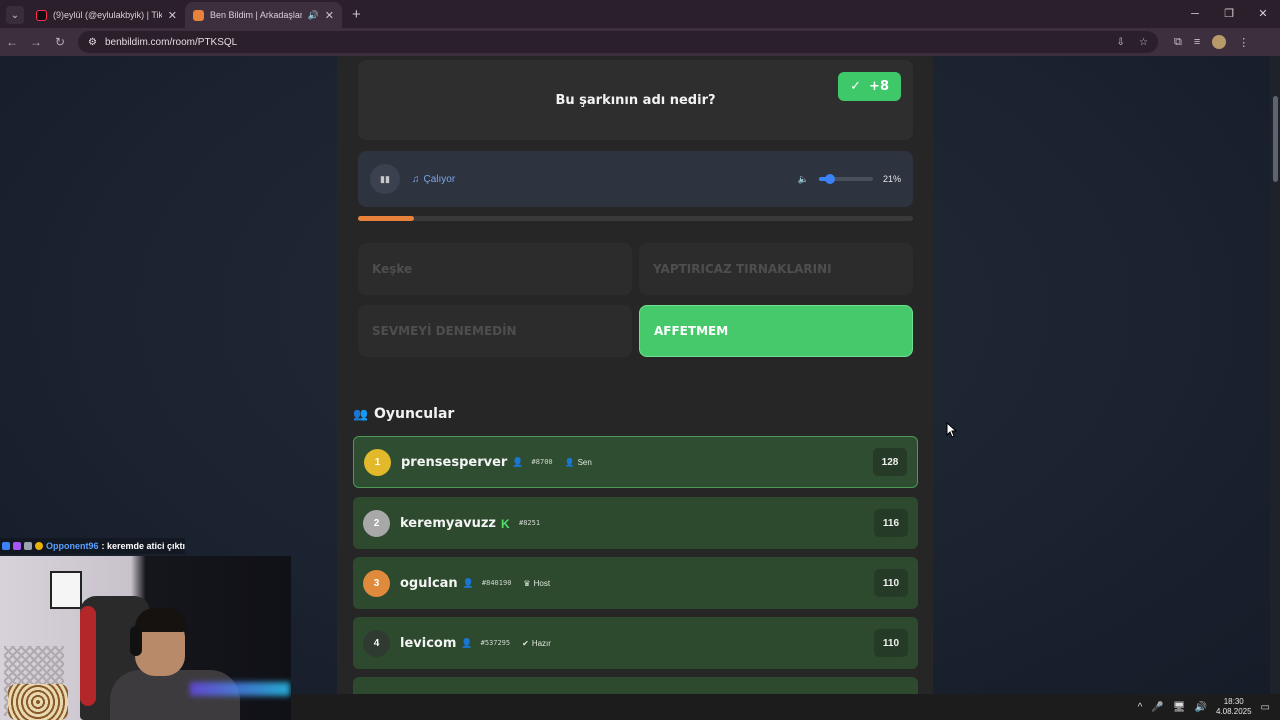 The height and width of the screenshot is (720, 1280). Describe the element at coordinates (12, 42) in the screenshot. I see `back-icon: ←` at that location.